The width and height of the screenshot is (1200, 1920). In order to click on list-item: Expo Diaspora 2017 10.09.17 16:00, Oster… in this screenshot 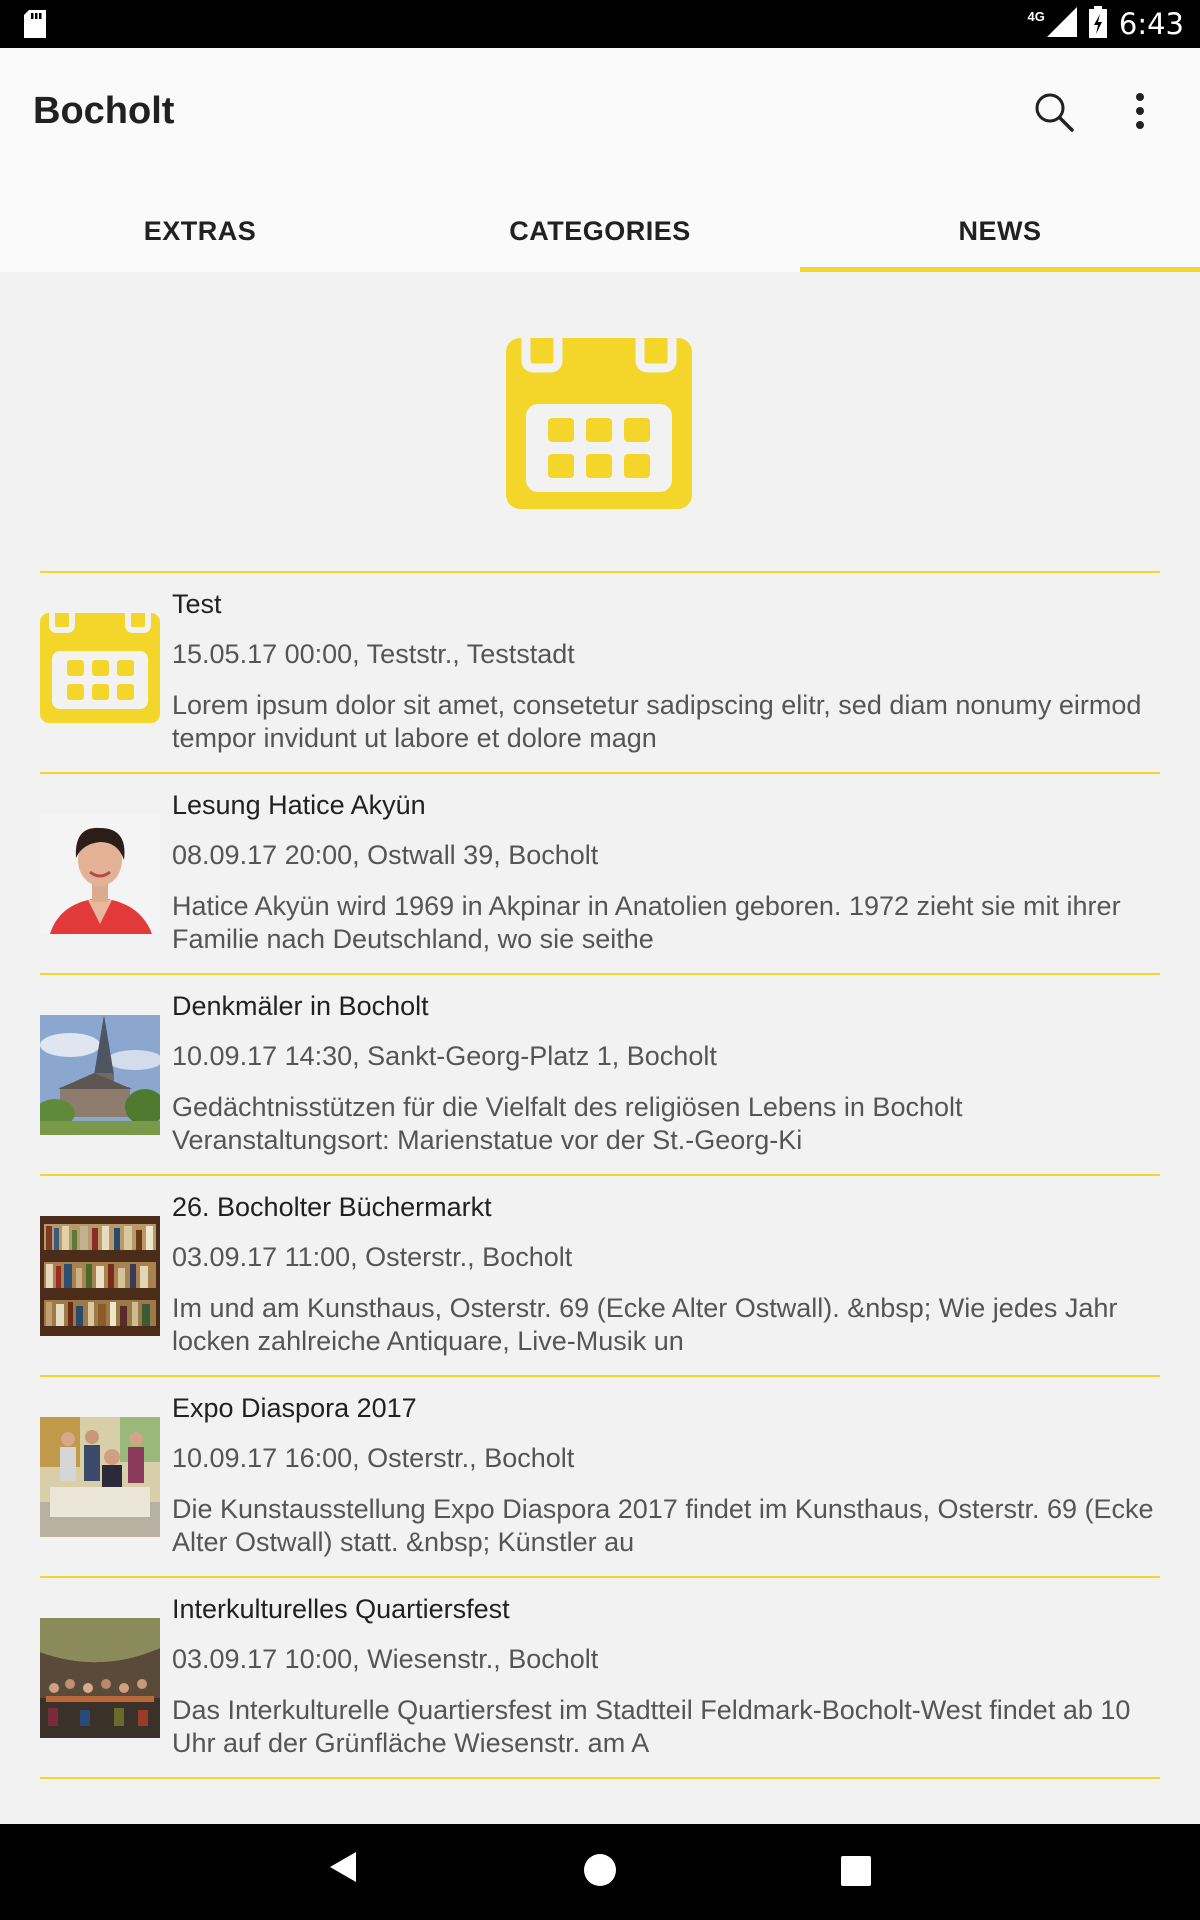, I will do `click(600, 1476)`.